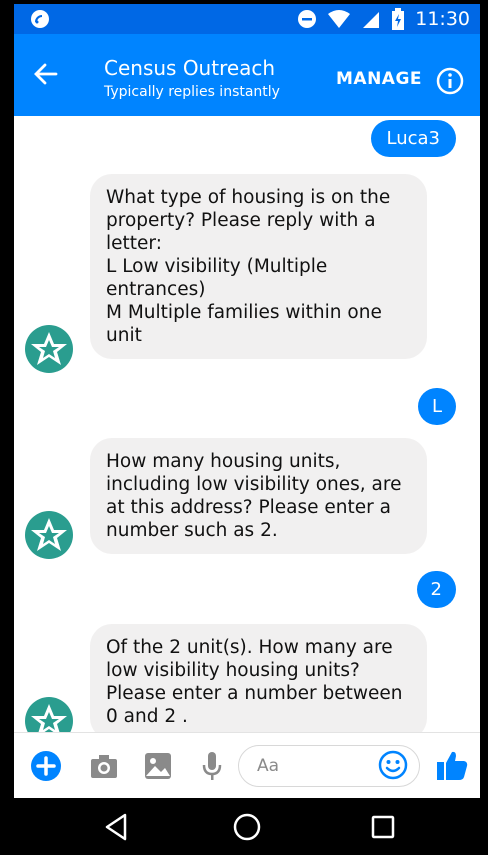 The width and height of the screenshot is (488, 855). Describe the element at coordinates (104, 766) in the screenshot. I see `camera-icon` at that location.